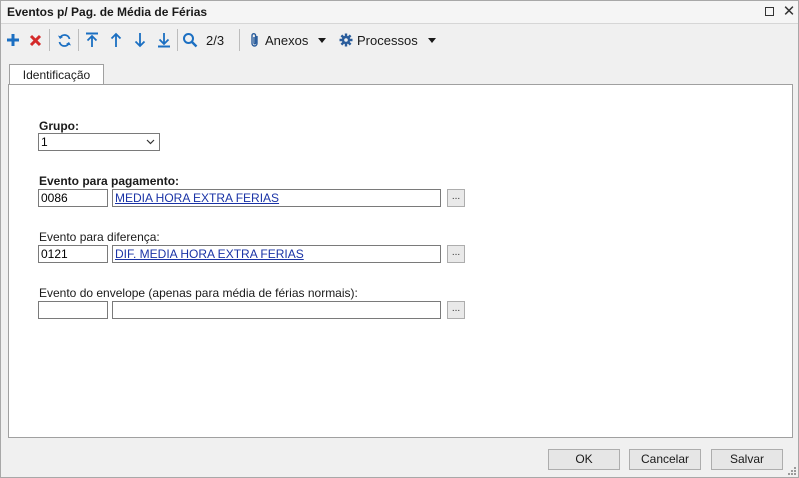  What do you see at coordinates (35, 40) in the screenshot?
I see `delete-icon` at bounding box center [35, 40].